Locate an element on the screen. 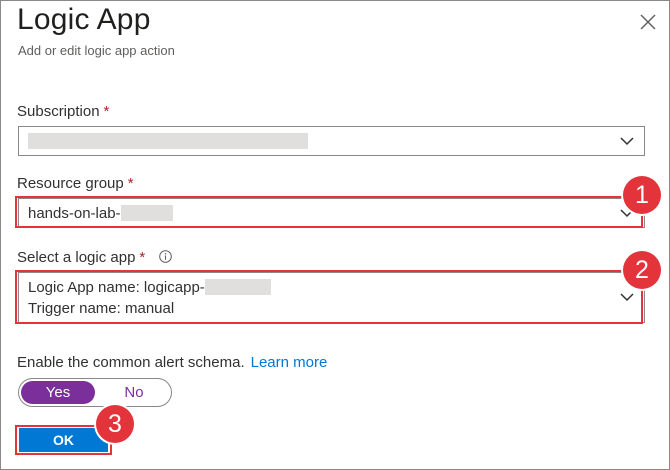 Image resolution: width=670 pixels, height=470 pixels. subscription-dropdown is located at coordinates (331, 141).